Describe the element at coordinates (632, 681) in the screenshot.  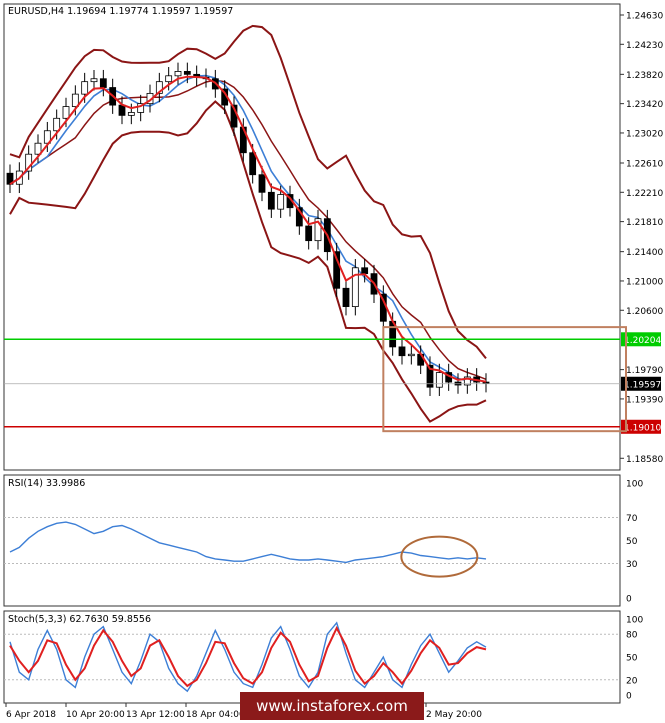
I see `stoch-ytick-label: 20` at that location.